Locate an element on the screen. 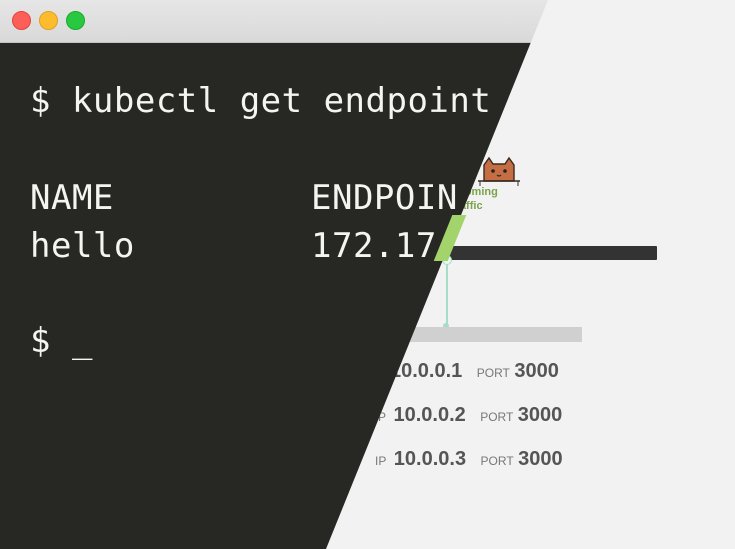 This screenshot has width=735, height=549. cat-icon is located at coordinates (499, 171).